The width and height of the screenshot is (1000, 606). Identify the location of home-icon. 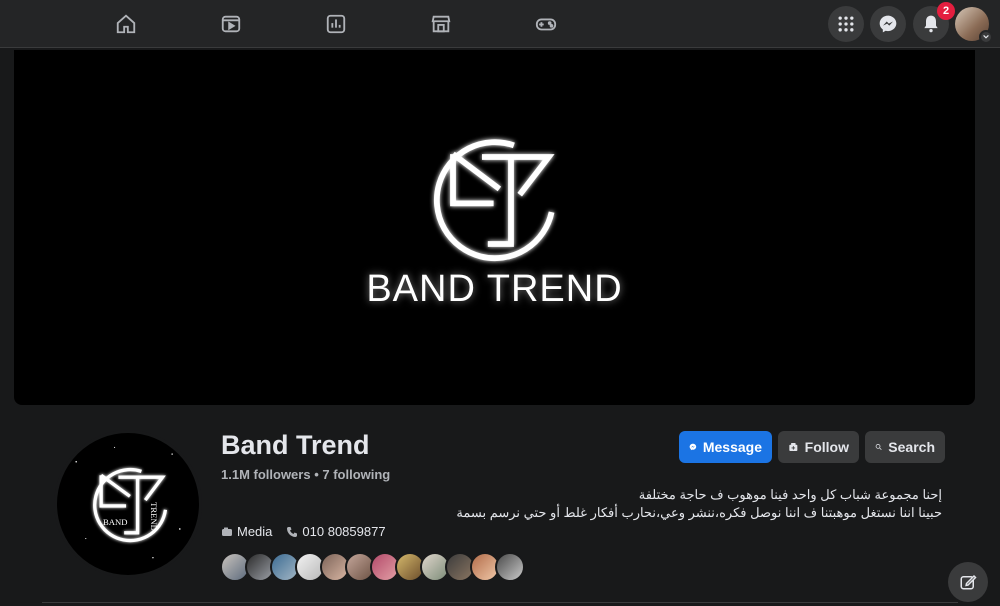
(126, 24).